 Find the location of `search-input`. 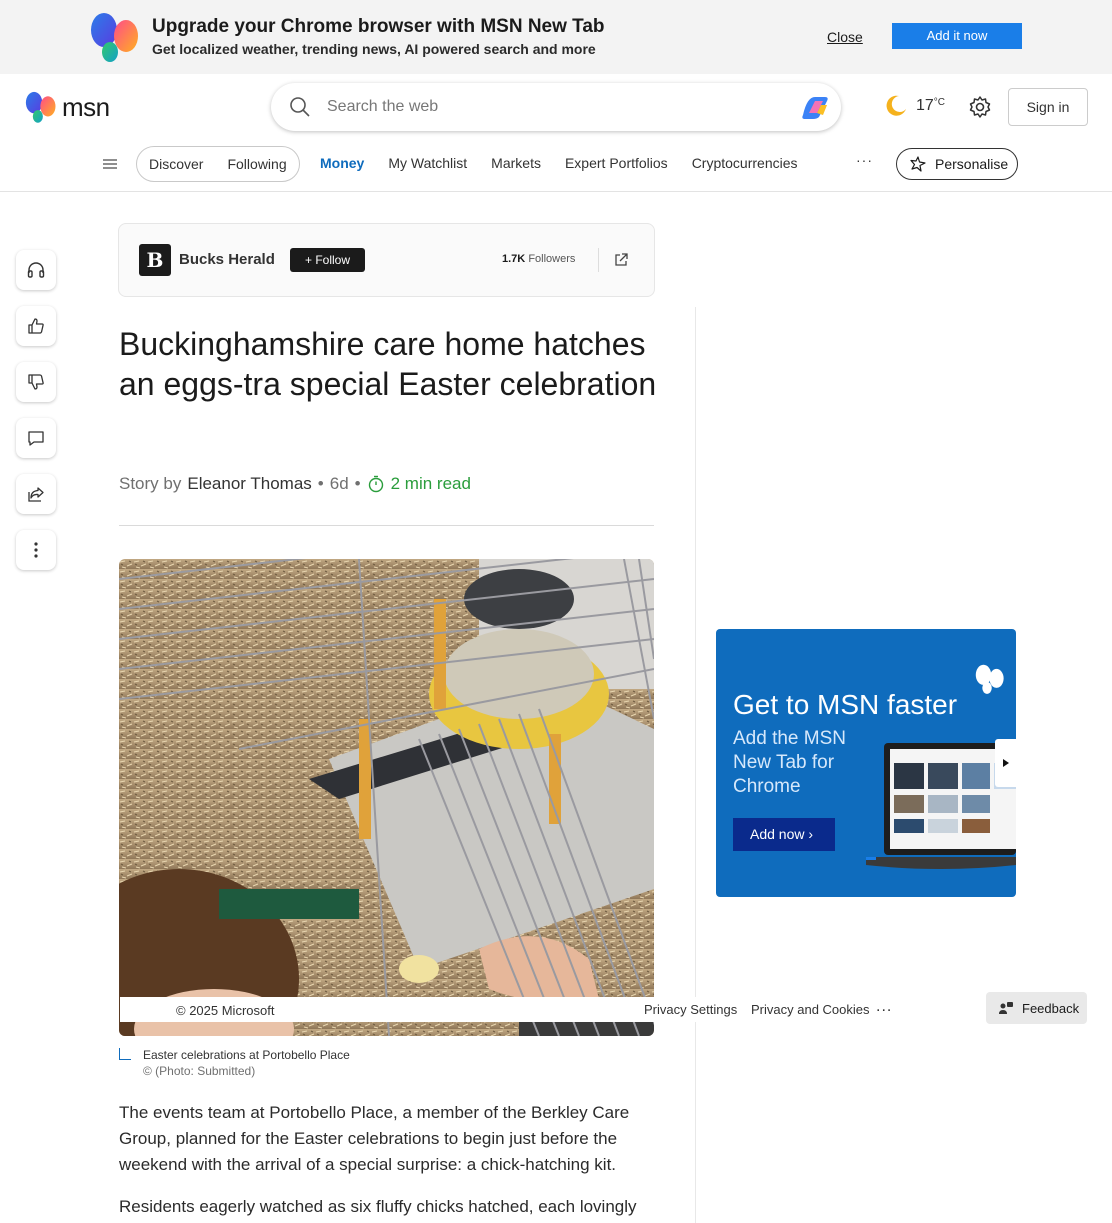

search-input is located at coordinates (557, 107).